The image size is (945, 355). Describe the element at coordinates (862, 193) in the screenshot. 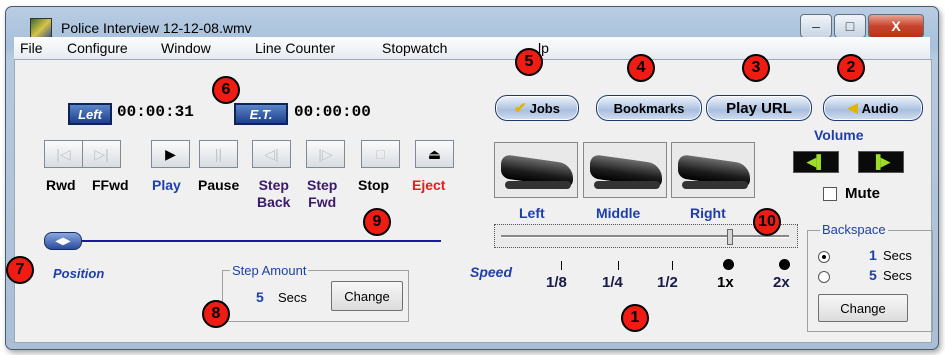

I see `mute-label: Mute` at that location.